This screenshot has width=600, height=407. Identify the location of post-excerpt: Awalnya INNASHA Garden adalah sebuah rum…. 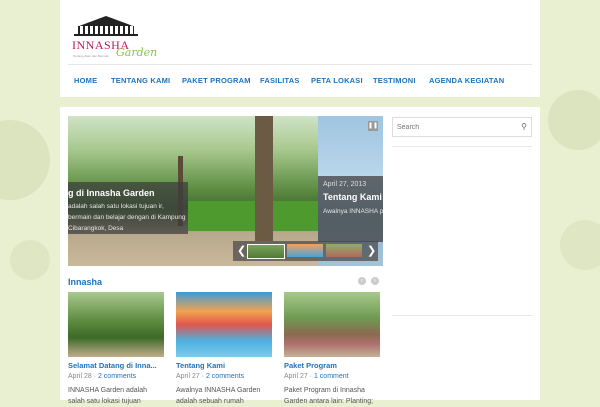
(218, 396).